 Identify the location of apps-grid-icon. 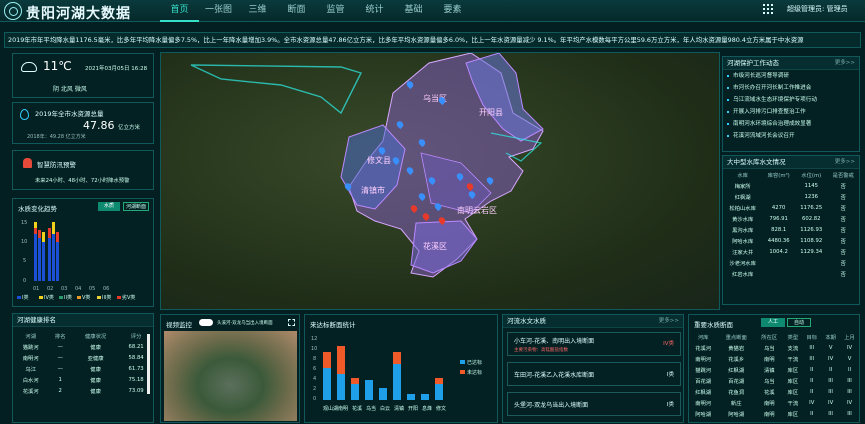
(768, 9).